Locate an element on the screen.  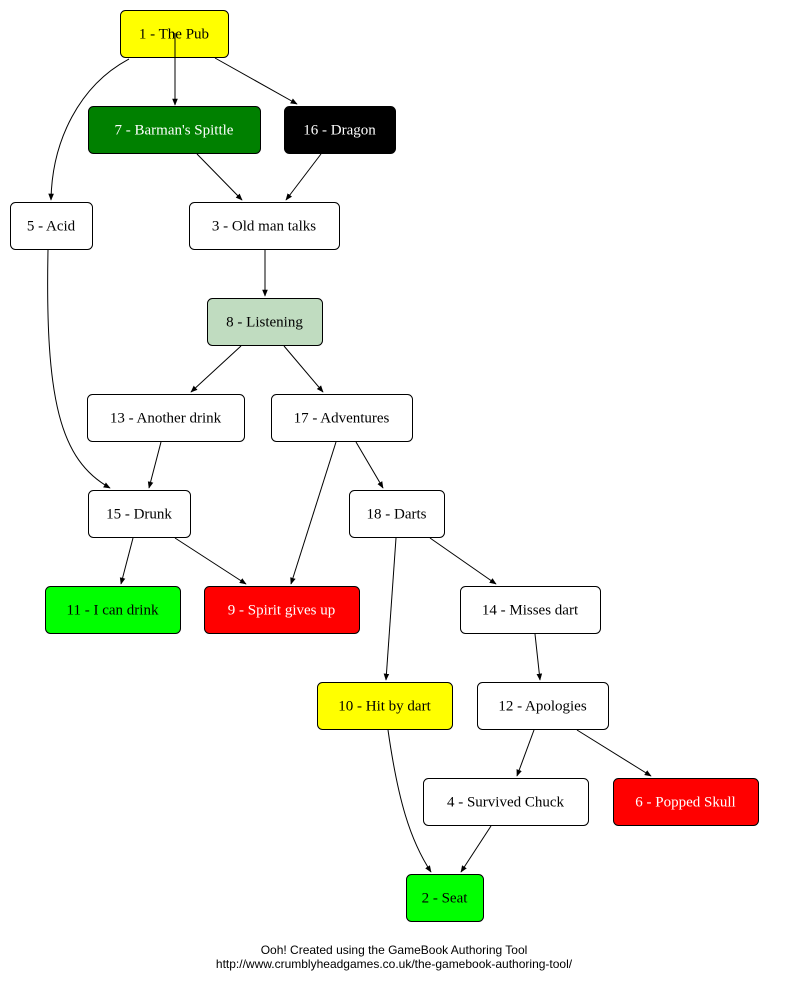
node-4: 4 - Survived Chuck is located at coordinates (506, 802).